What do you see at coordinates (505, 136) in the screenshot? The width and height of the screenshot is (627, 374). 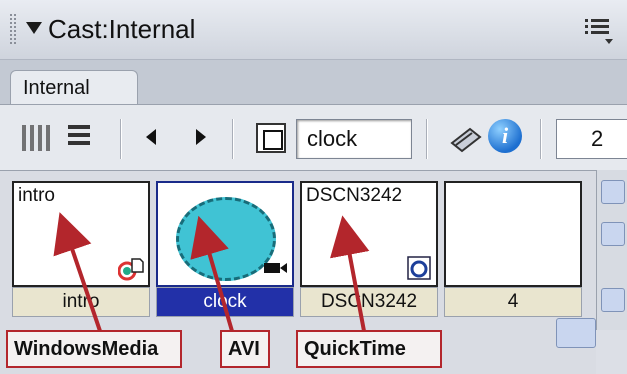 I see `info-icon: i` at bounding box center [505, 136].